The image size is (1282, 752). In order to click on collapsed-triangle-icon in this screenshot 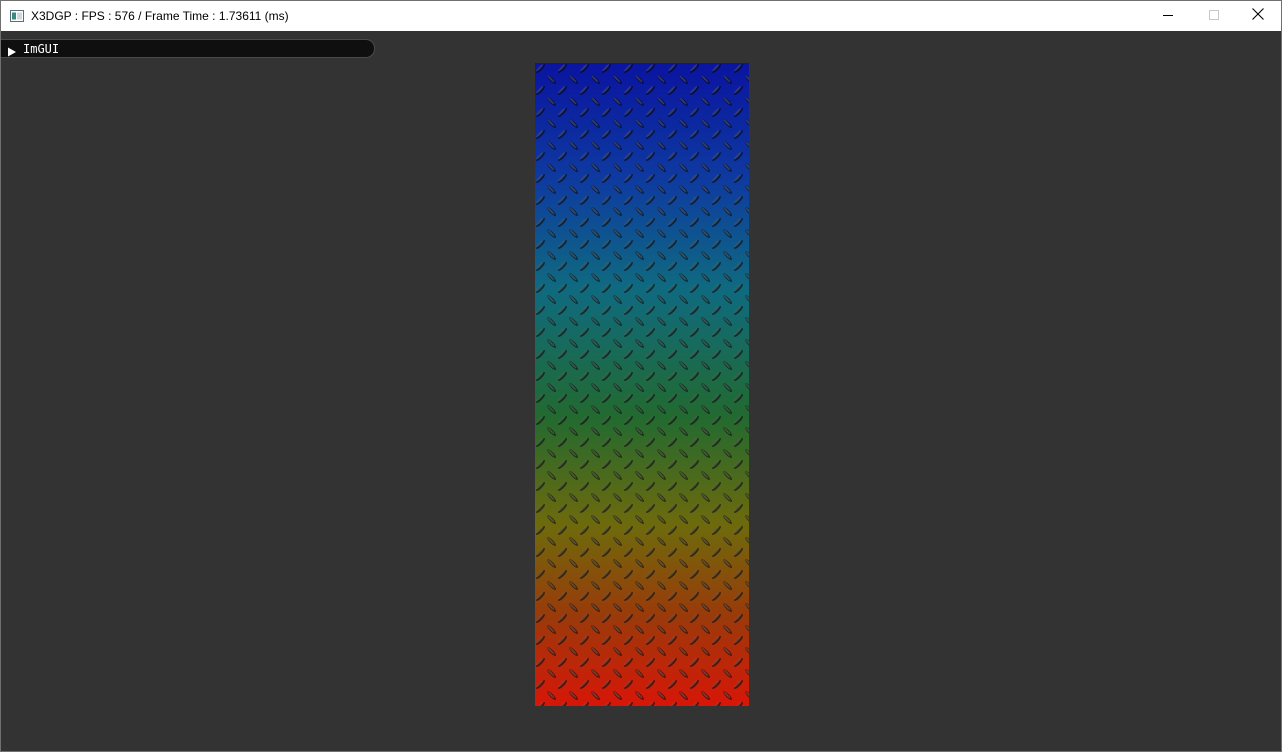, I will do `click(12, 50)`.